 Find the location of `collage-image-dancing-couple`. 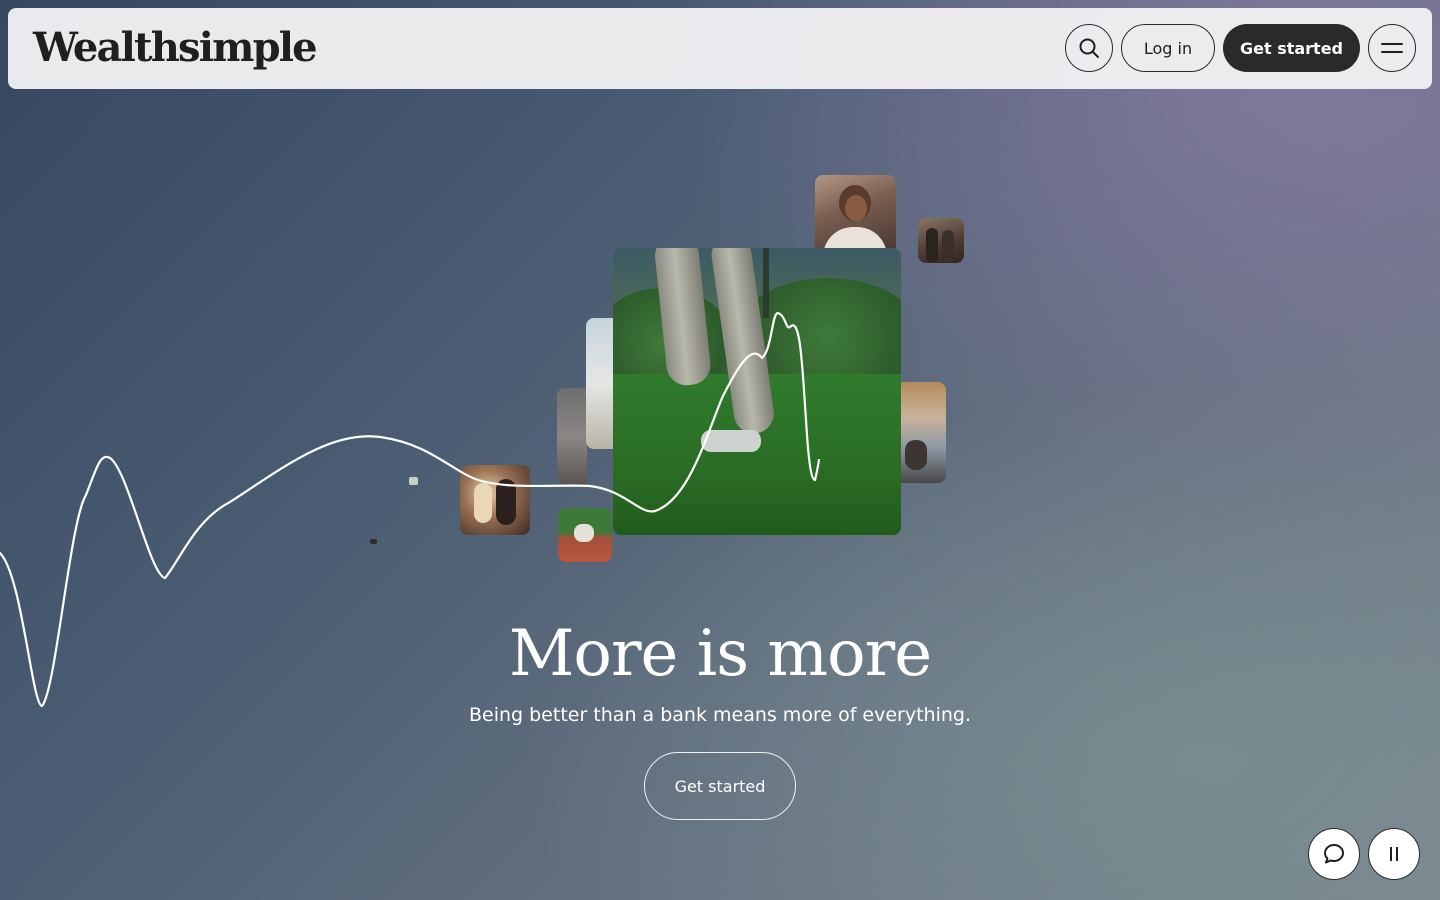

collage-image-dancing-couple is located at coordinates (495, 500).